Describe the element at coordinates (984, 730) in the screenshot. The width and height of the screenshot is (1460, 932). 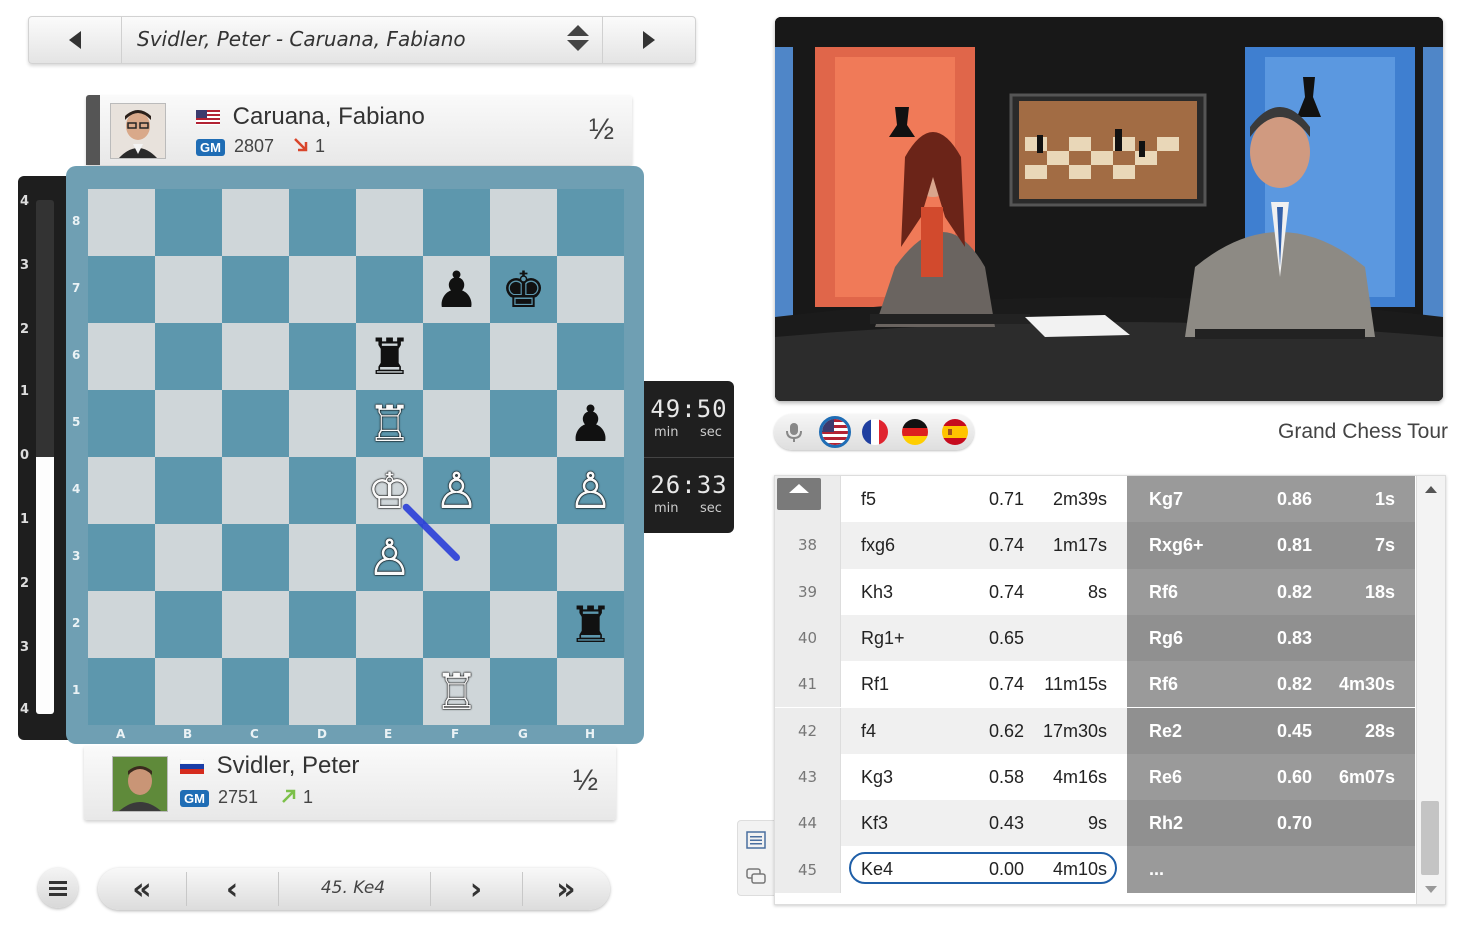
I see `white-move-cell: f4 0.62 17m30s` at that location.